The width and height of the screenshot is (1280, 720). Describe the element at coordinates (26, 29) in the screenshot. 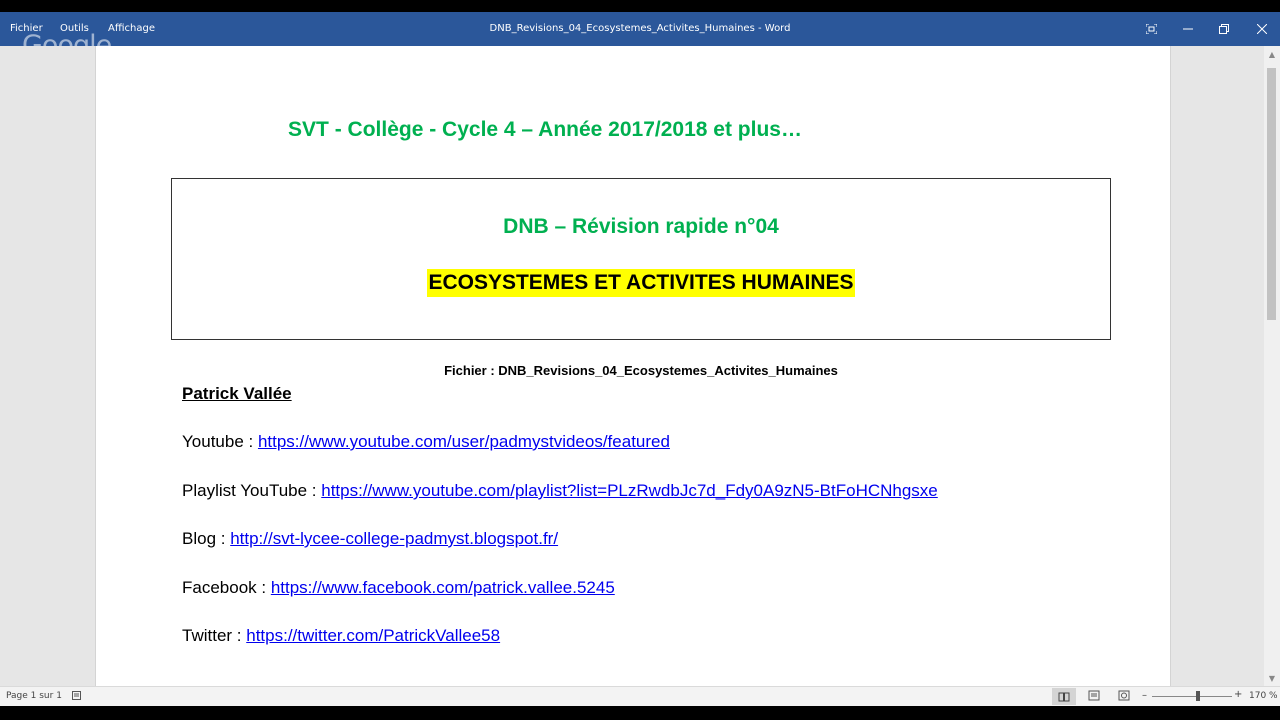

I see `menu-fichier: Fichier` at that location.